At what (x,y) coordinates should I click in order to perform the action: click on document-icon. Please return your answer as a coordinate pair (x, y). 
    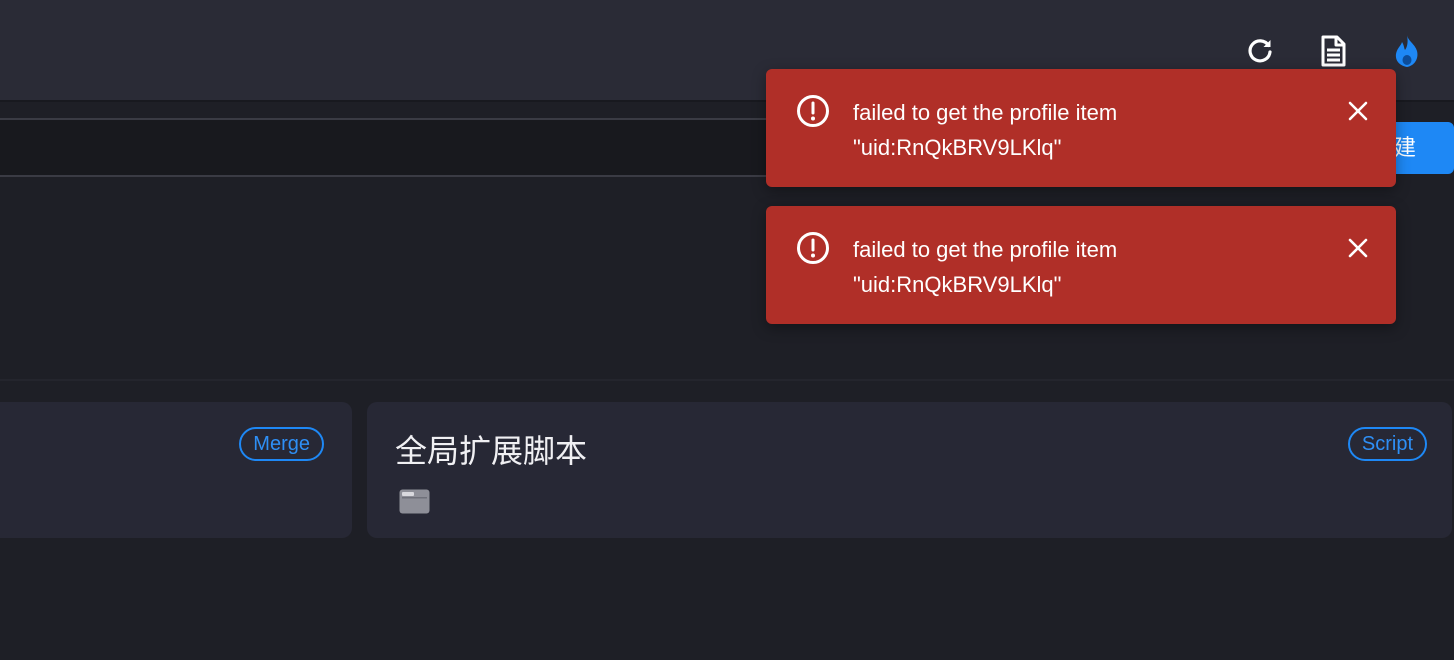
    Looking at the image, I should click on (1333, 51).